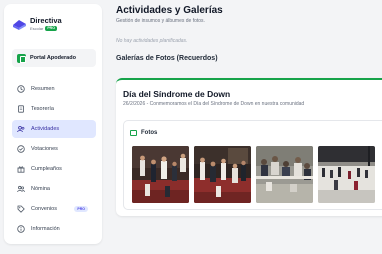  I want to click on sidebar-item-actividades: Actividades, so click(54, 129).